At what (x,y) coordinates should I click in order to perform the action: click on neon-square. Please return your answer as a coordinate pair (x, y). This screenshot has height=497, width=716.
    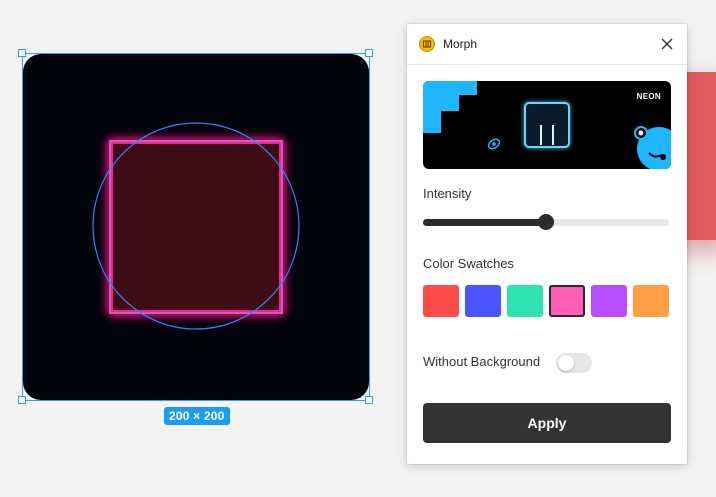
    Looking at the image, I should click on (196, 227).